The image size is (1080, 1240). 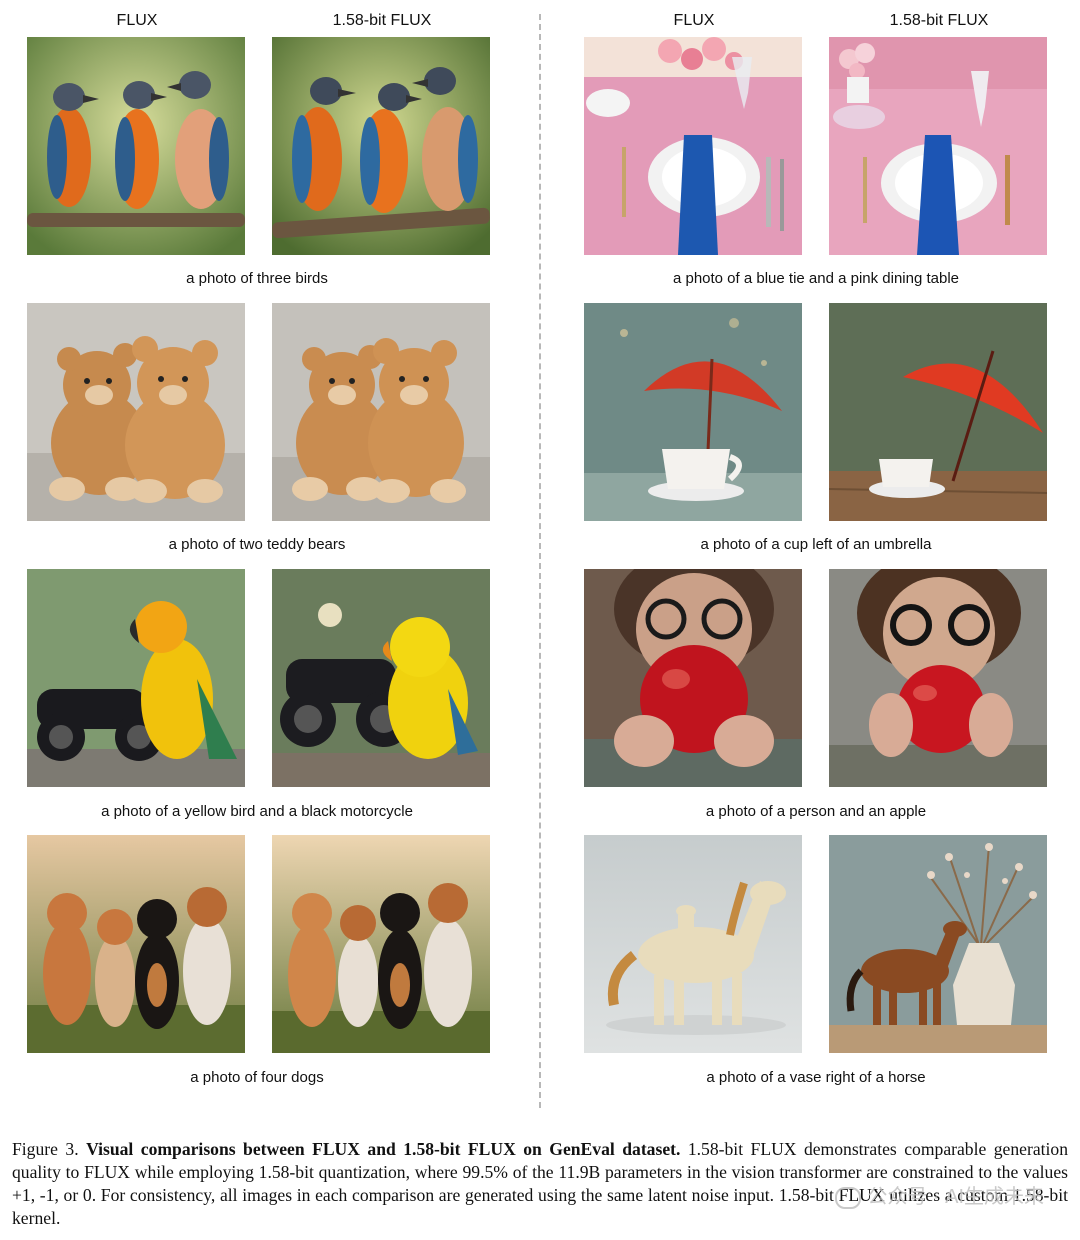 What do you see at coordinates (136, 146) in the screenshot?
I see `image-birds-flux` at bounding box center [136, 146].